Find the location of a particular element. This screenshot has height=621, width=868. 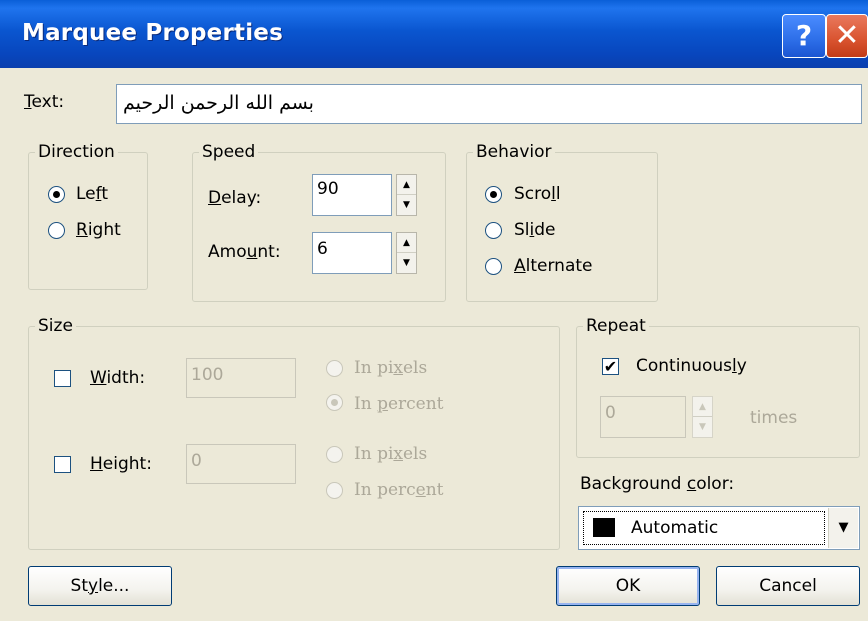

amount-value: 6 is located at coordinates (322, 249).